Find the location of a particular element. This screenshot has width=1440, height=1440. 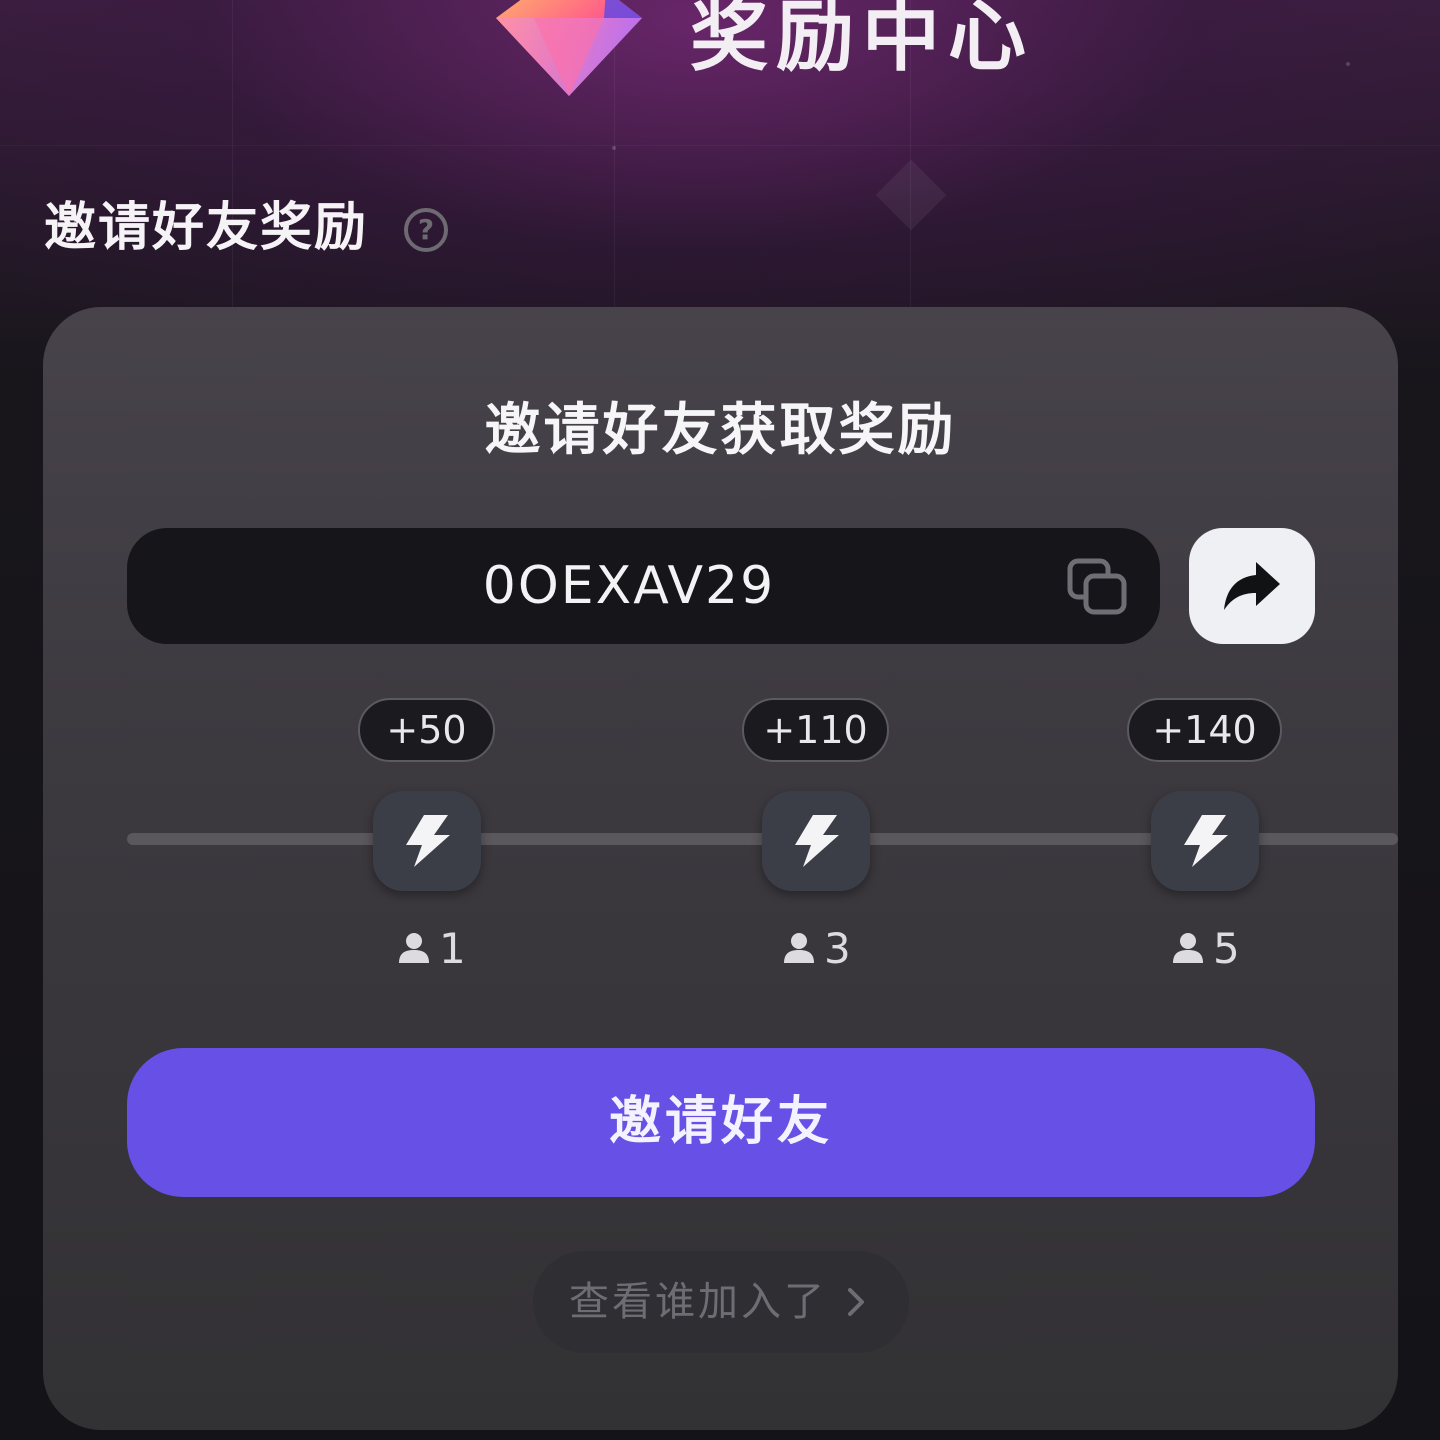

share-icon is located at coordinates (1252, 586).